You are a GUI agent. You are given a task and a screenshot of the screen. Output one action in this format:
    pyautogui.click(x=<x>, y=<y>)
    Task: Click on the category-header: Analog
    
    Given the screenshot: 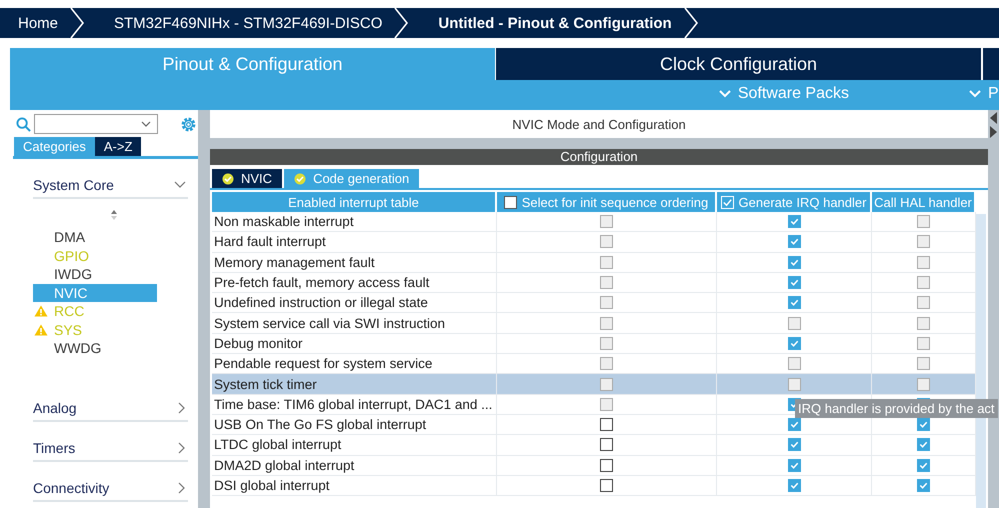 What is the action you would take?
    pyautogui.click(x=110, y=405)
    